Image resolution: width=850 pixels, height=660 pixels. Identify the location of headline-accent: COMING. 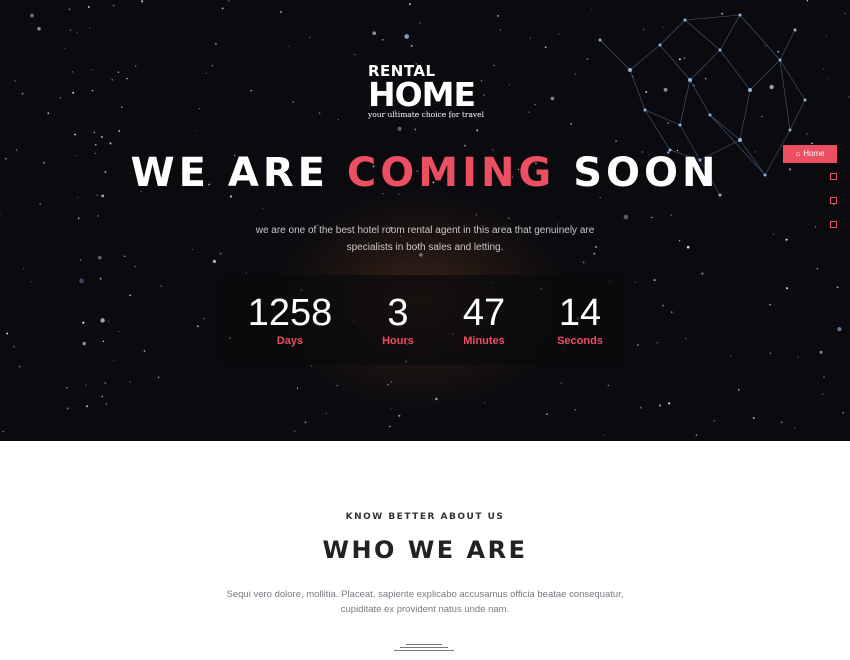
(451, 173).